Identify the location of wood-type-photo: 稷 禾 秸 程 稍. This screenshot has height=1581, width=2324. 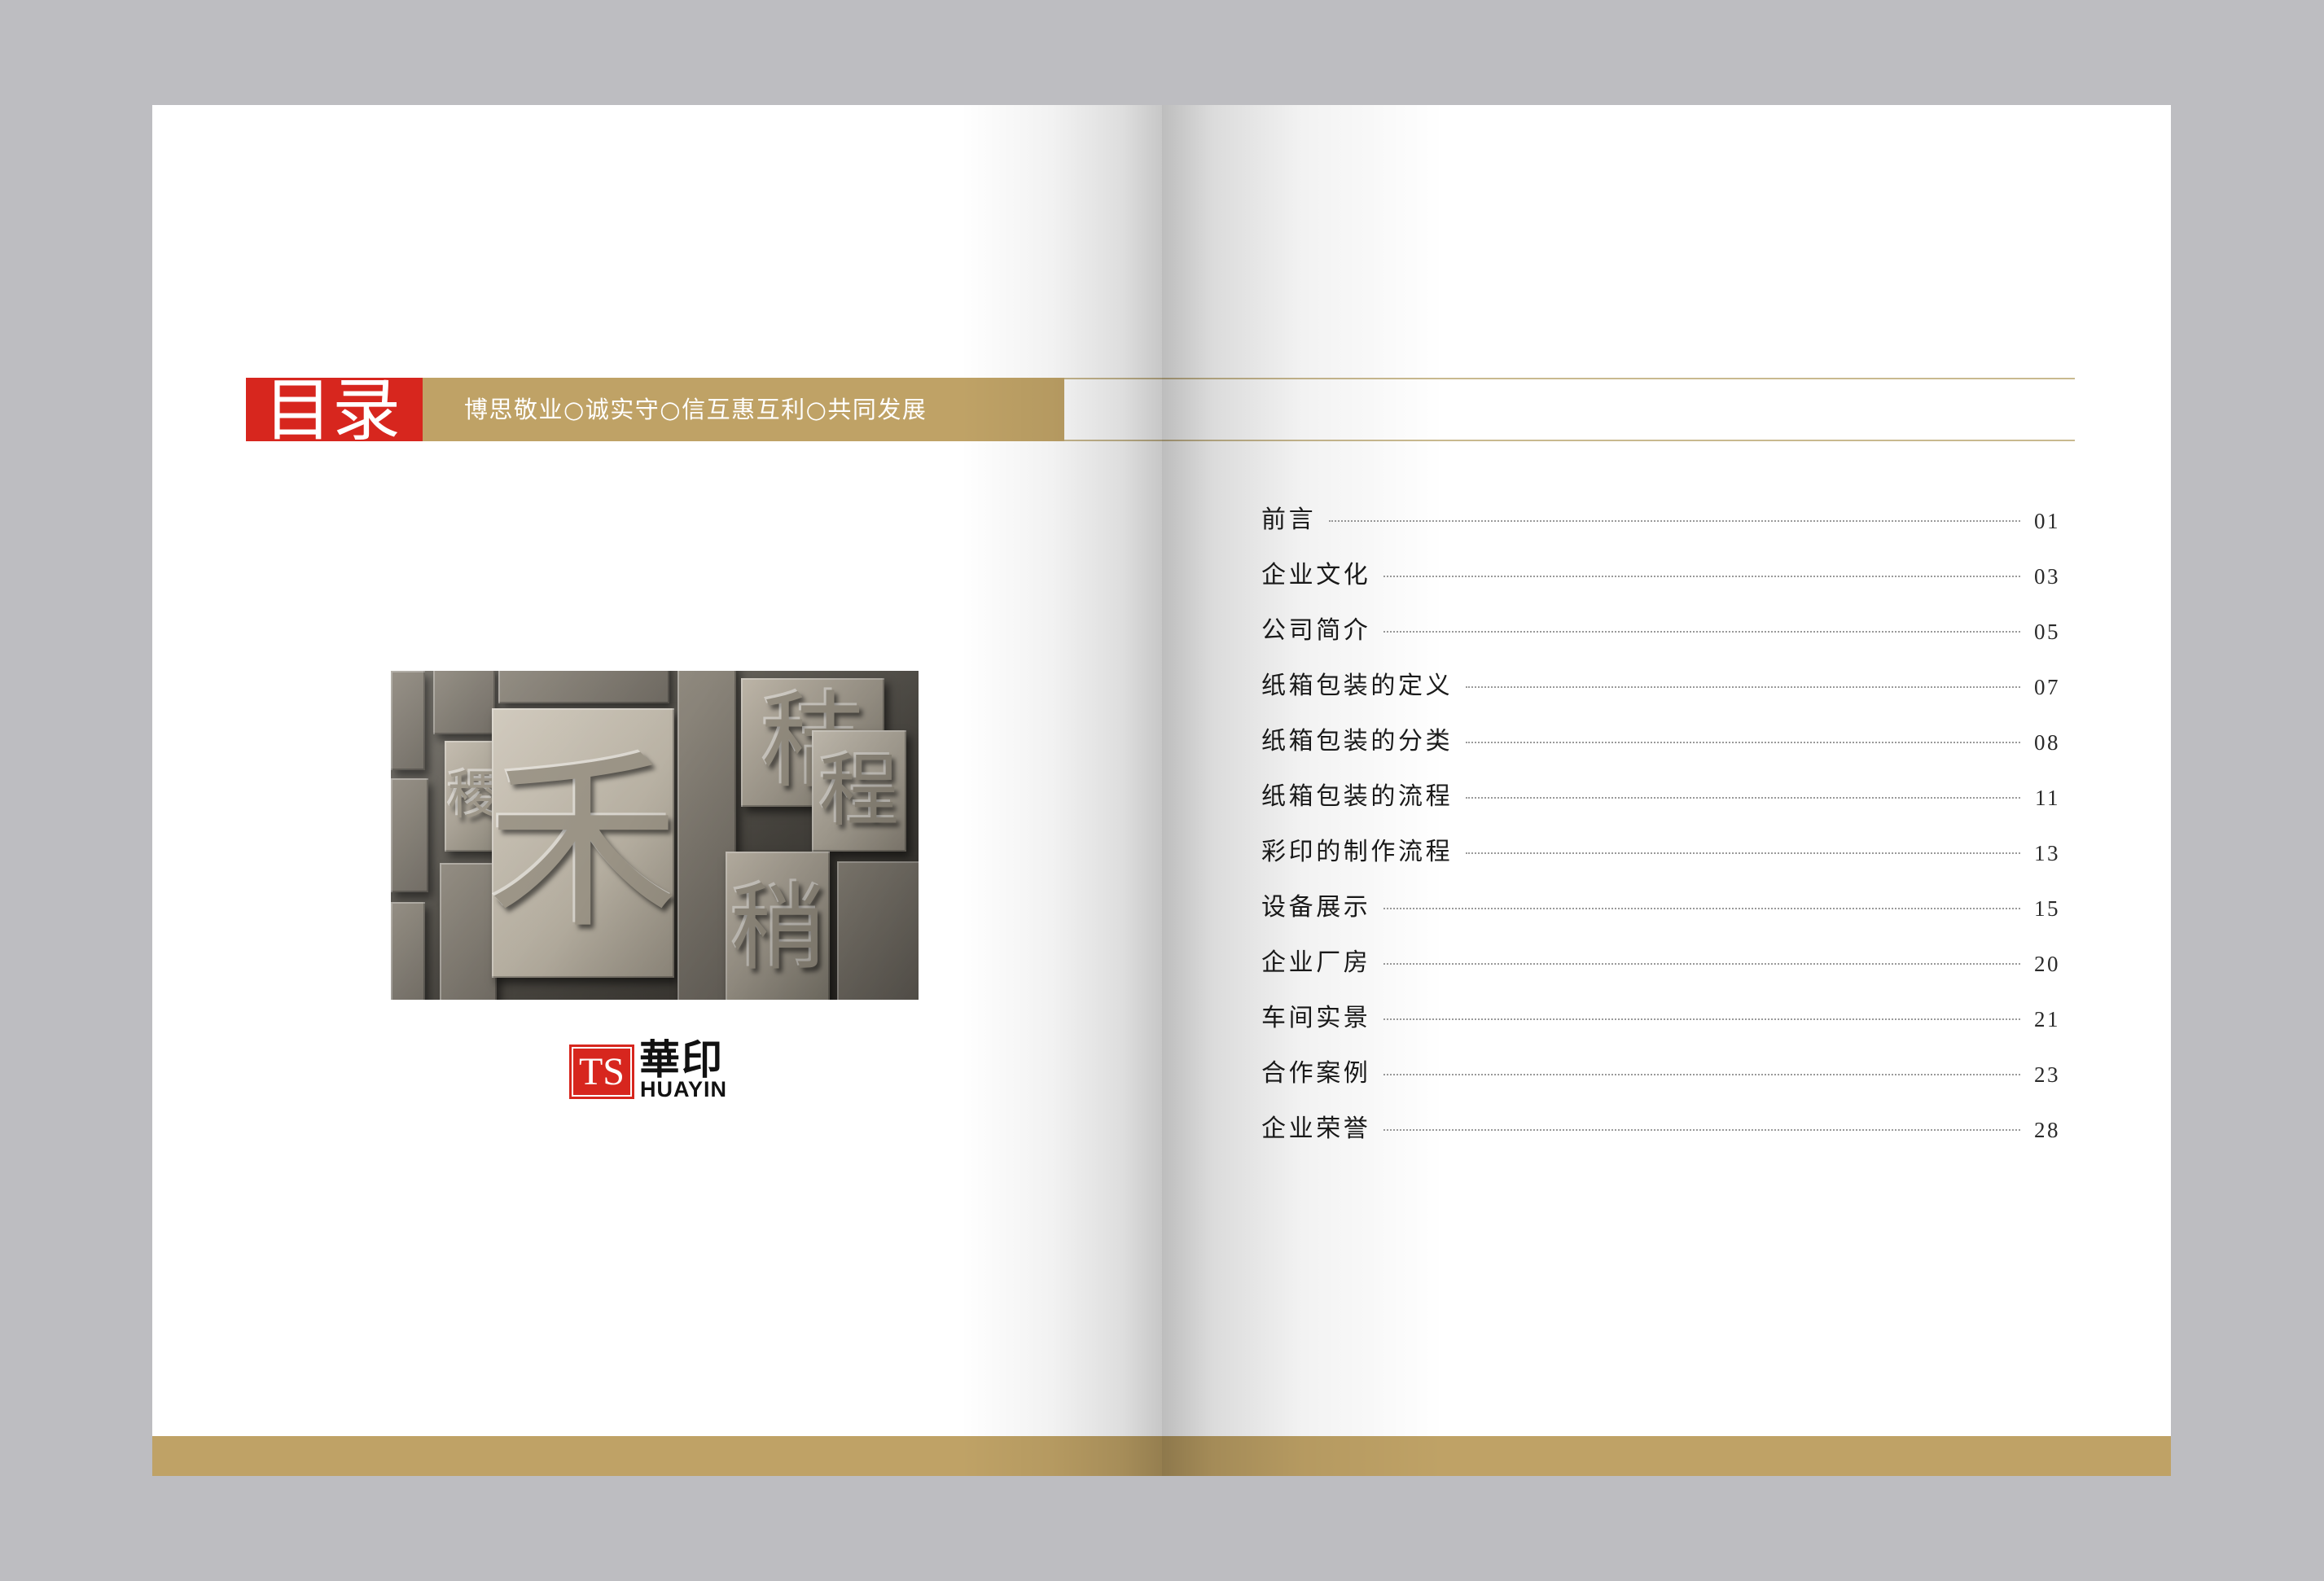
(655, 835).